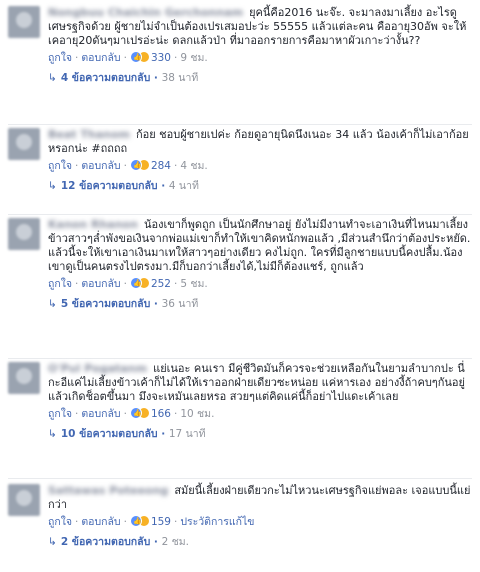 This screenshot has height=572, width=480. I want to click on comment-actions: ถูกใจ · ตอบกลับ · 👍 166 · 10 ชม., so click(131, 413).